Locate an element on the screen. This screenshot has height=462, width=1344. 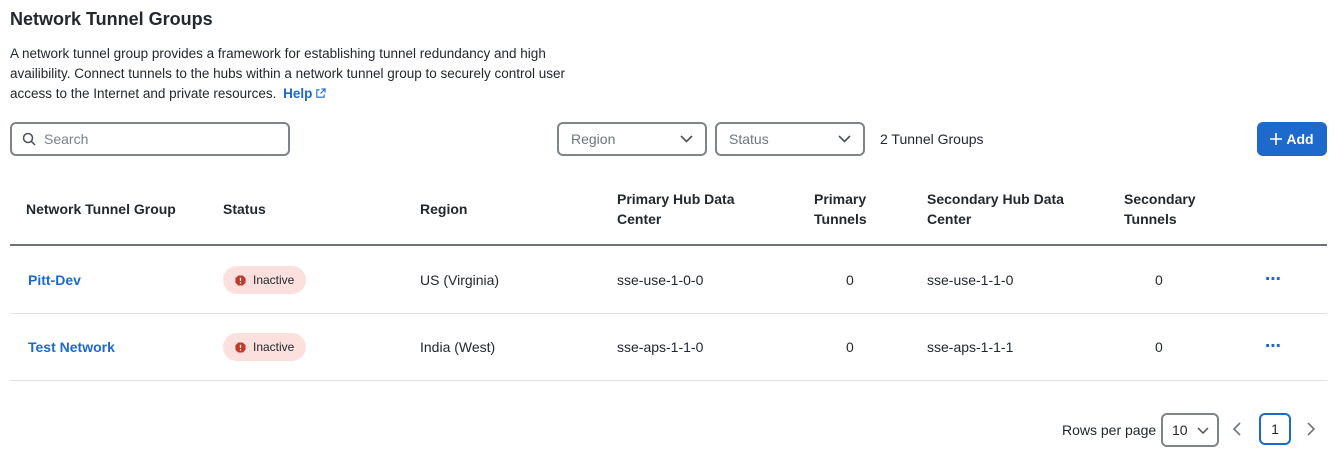
primary-hub-cell: sse-aps-1-1-0 is located at coordinates (660, 347).